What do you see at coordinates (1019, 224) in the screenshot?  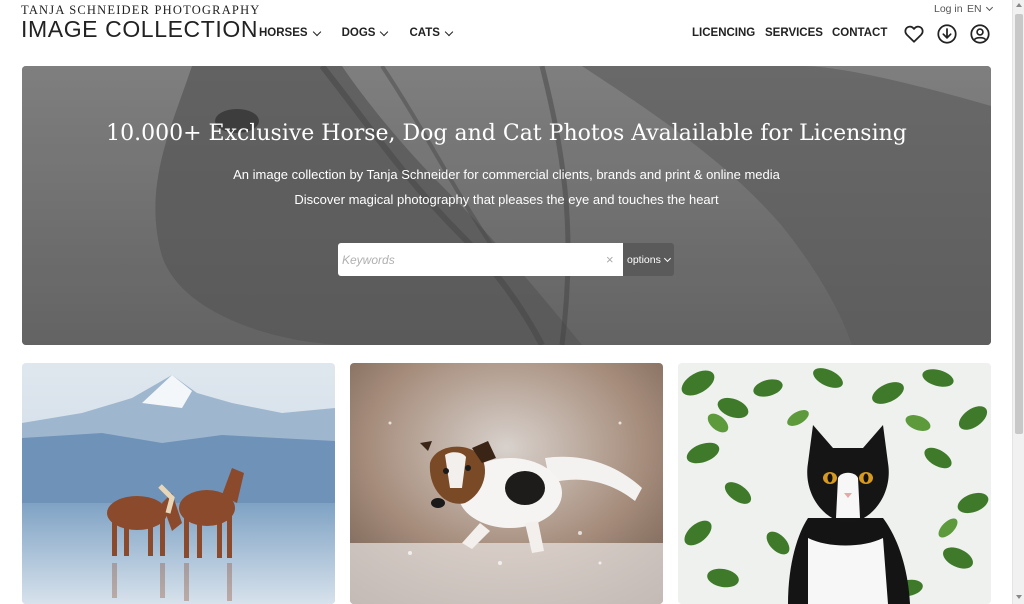 I see `scrollbar-thumb` at bounding box center [1019, 224].